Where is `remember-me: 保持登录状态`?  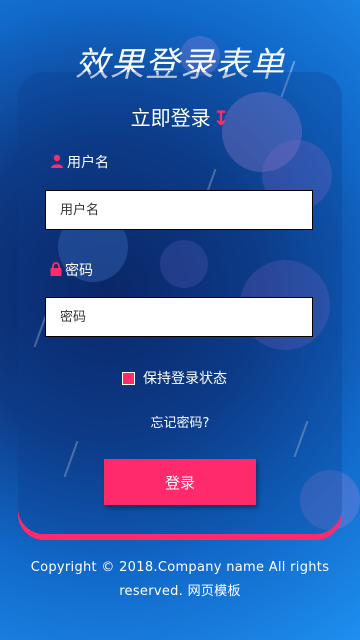
remember-me: 保持登录状态 is located at coordinates (174, 378).